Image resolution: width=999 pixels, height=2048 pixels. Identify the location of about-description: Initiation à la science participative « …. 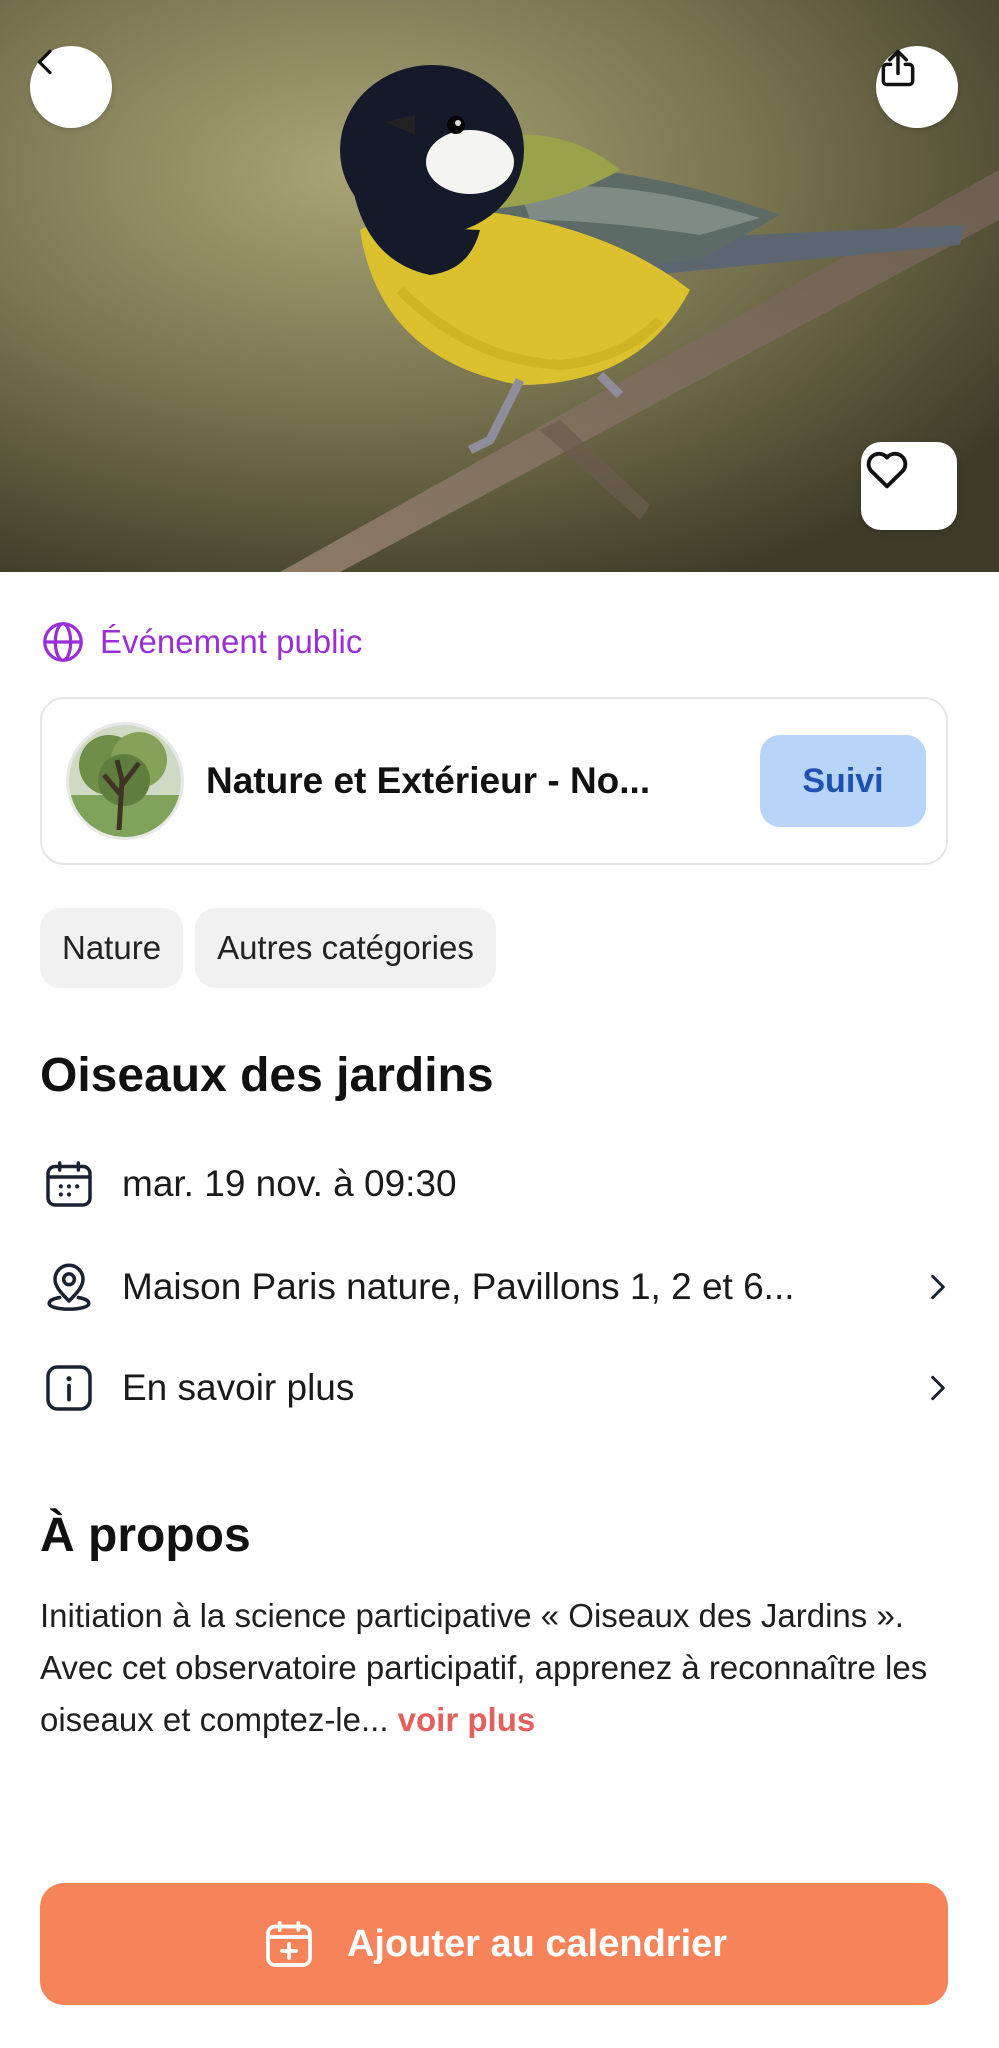
(500, 1668).